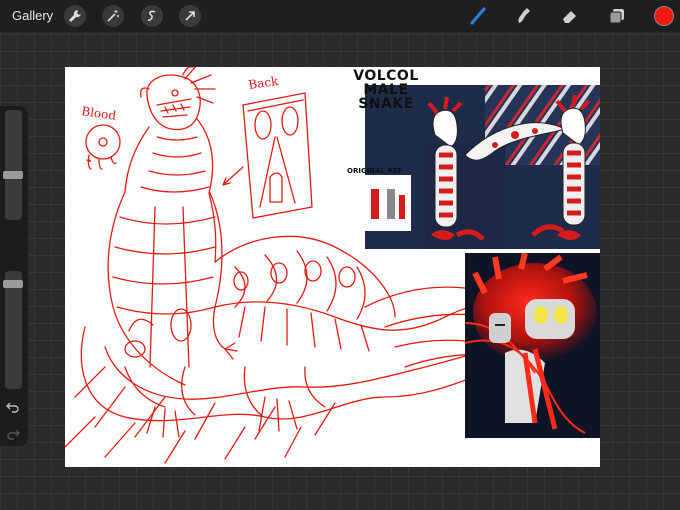  I want to click on blood-label: Blood, so click(99, 113).